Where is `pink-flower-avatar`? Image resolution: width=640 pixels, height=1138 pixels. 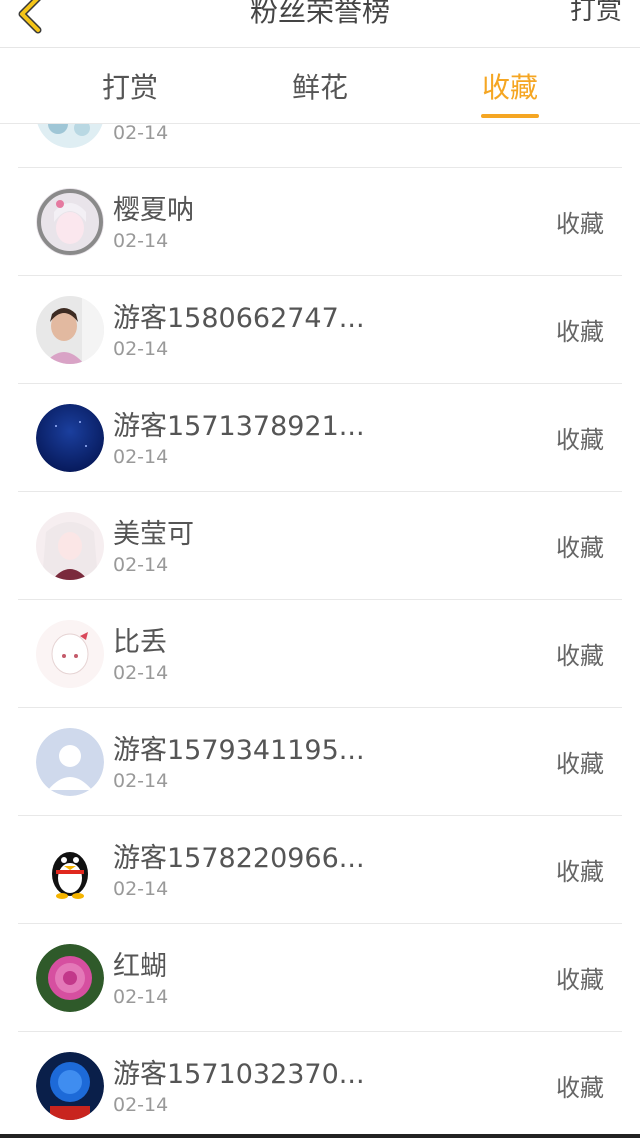 pink-flower-avatar is located at coordinates (70, 978).